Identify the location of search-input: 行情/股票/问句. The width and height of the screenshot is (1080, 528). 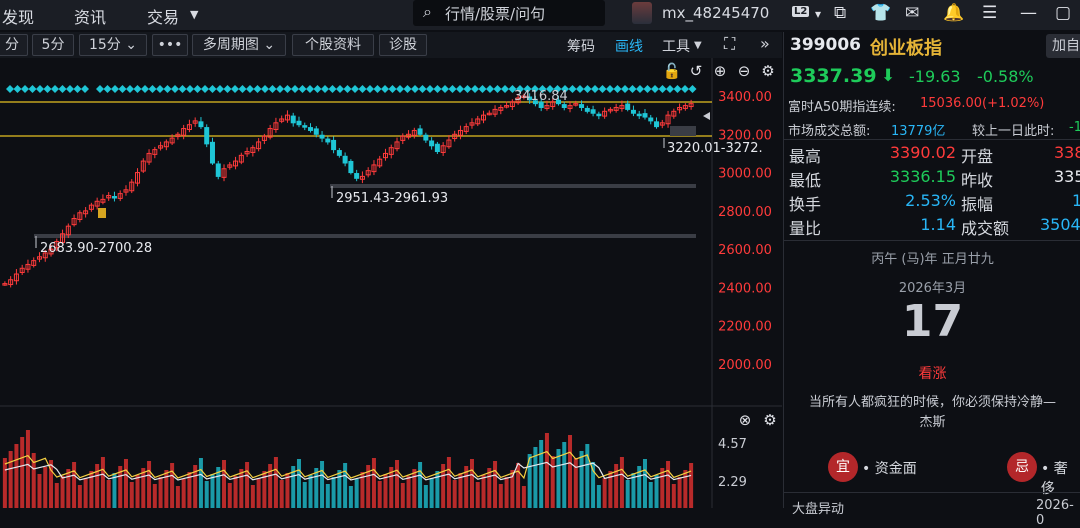
(495, 13).